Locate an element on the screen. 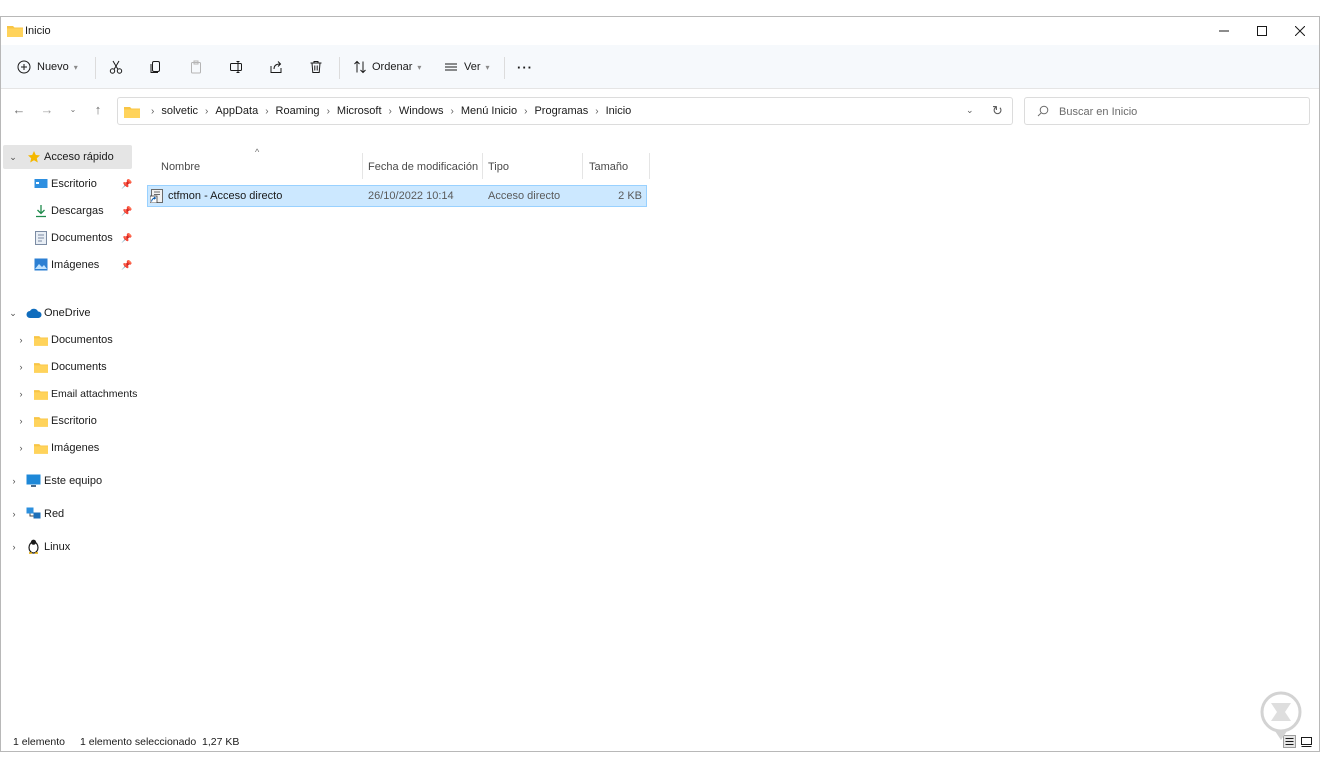 The image size is (1320, 767). download-icon is located at coordinates (41, 211).